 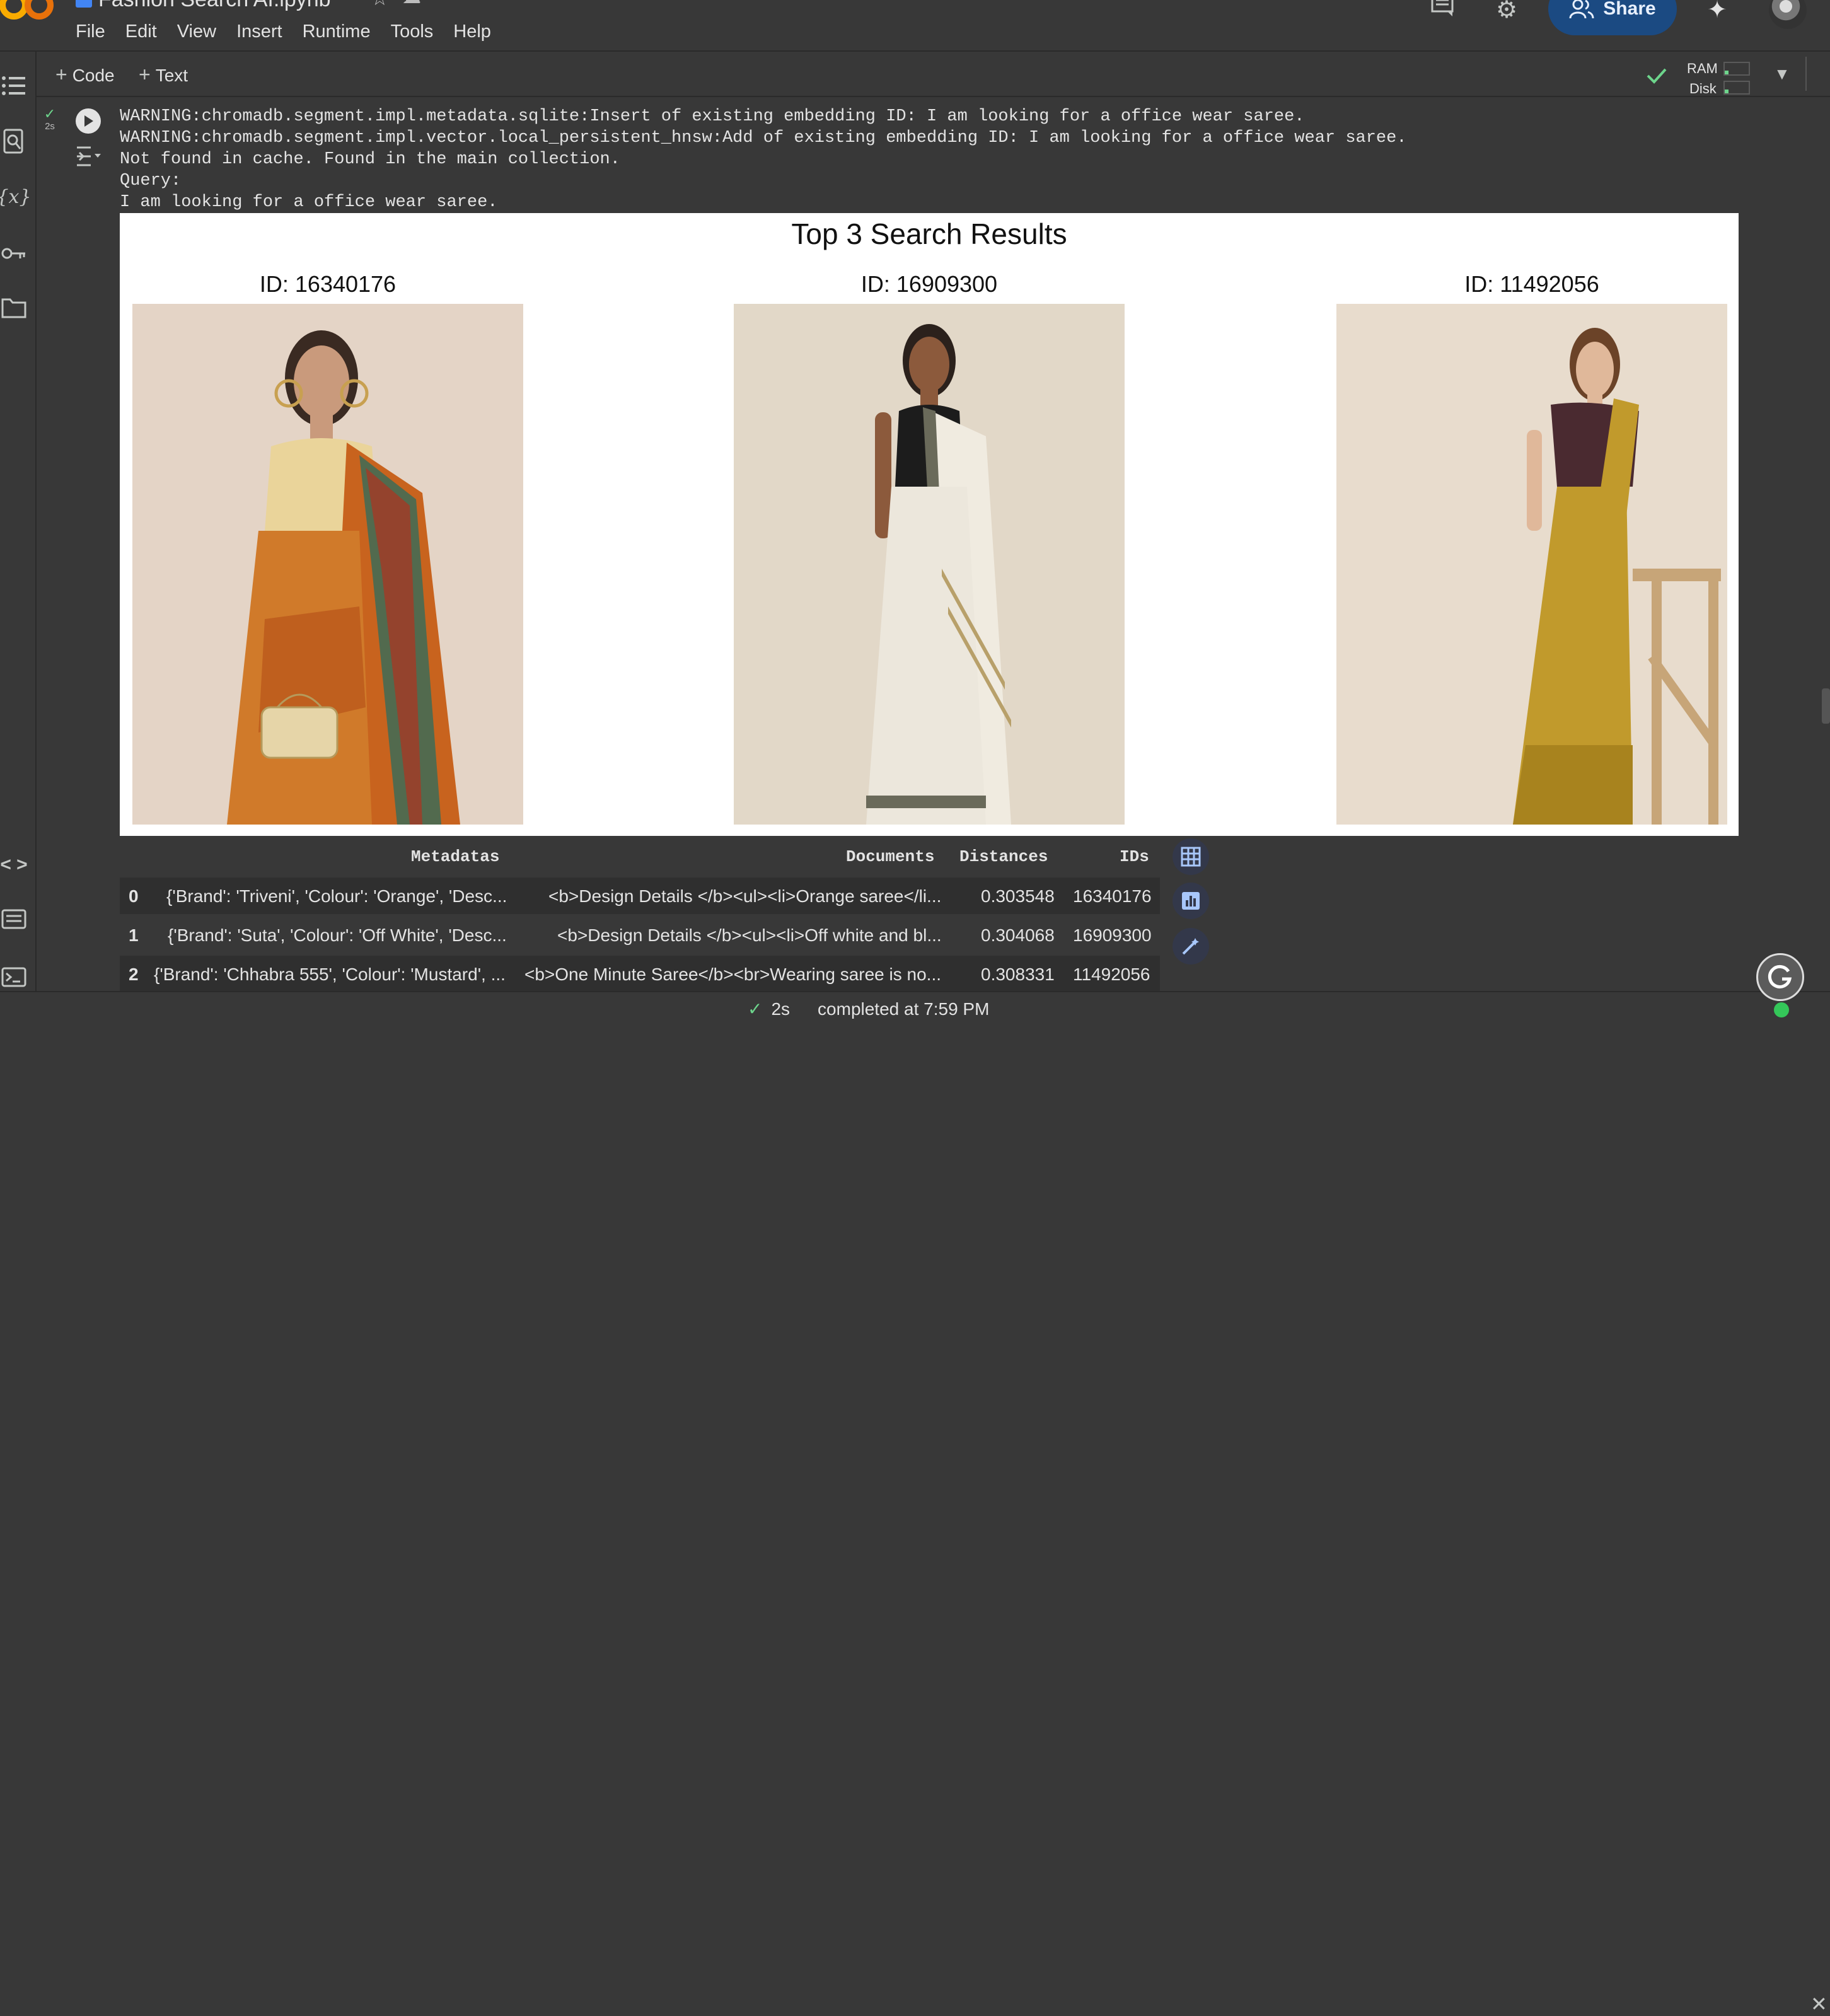 What do you see at coordinates (134, 935) in the screenshot?
I see `row-index: 1` at bounding box center [134, 935].